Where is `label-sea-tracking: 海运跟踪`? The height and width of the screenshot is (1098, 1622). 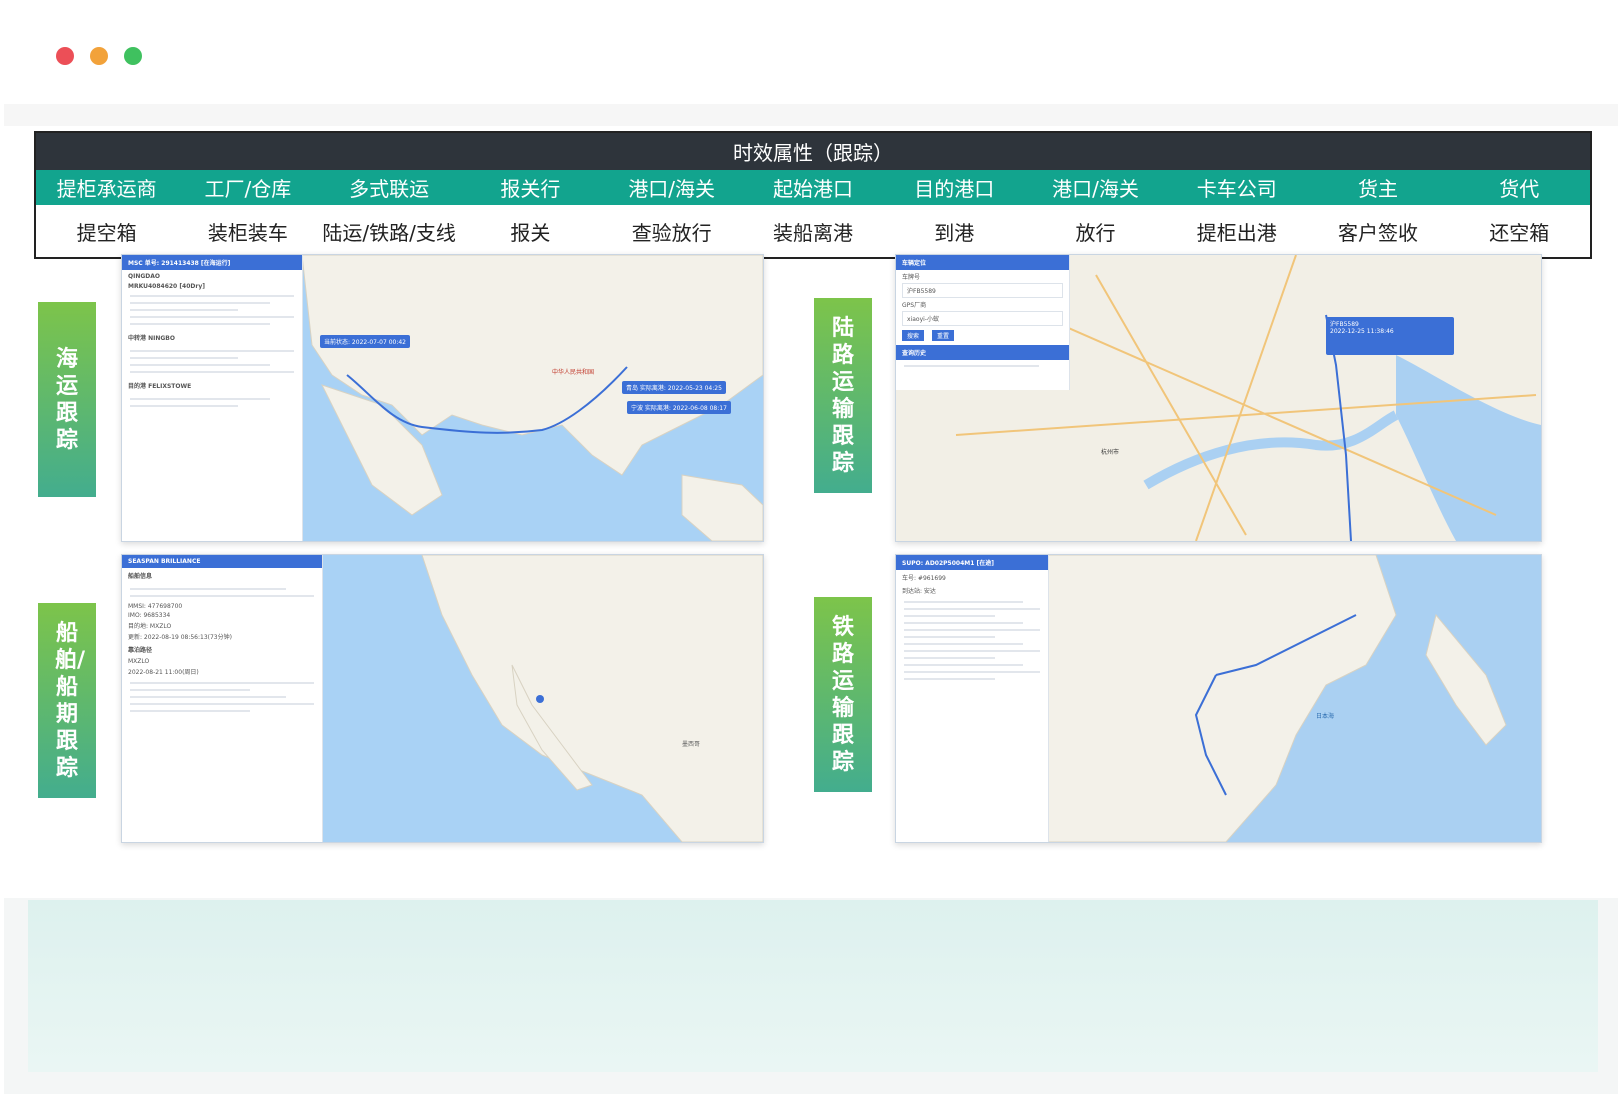 label-sea-tracking: 海运跟踪 is located at coordinates (67, 399).